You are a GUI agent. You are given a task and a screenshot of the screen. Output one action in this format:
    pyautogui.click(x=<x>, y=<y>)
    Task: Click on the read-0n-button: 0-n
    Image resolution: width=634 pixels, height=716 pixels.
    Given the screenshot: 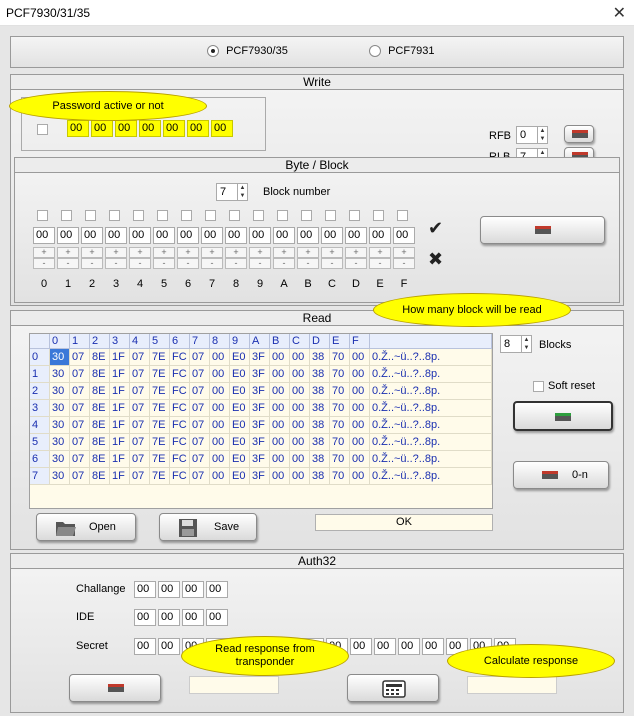 What is the action you would take?
    pyautogui.click(x=561, y=475)
    